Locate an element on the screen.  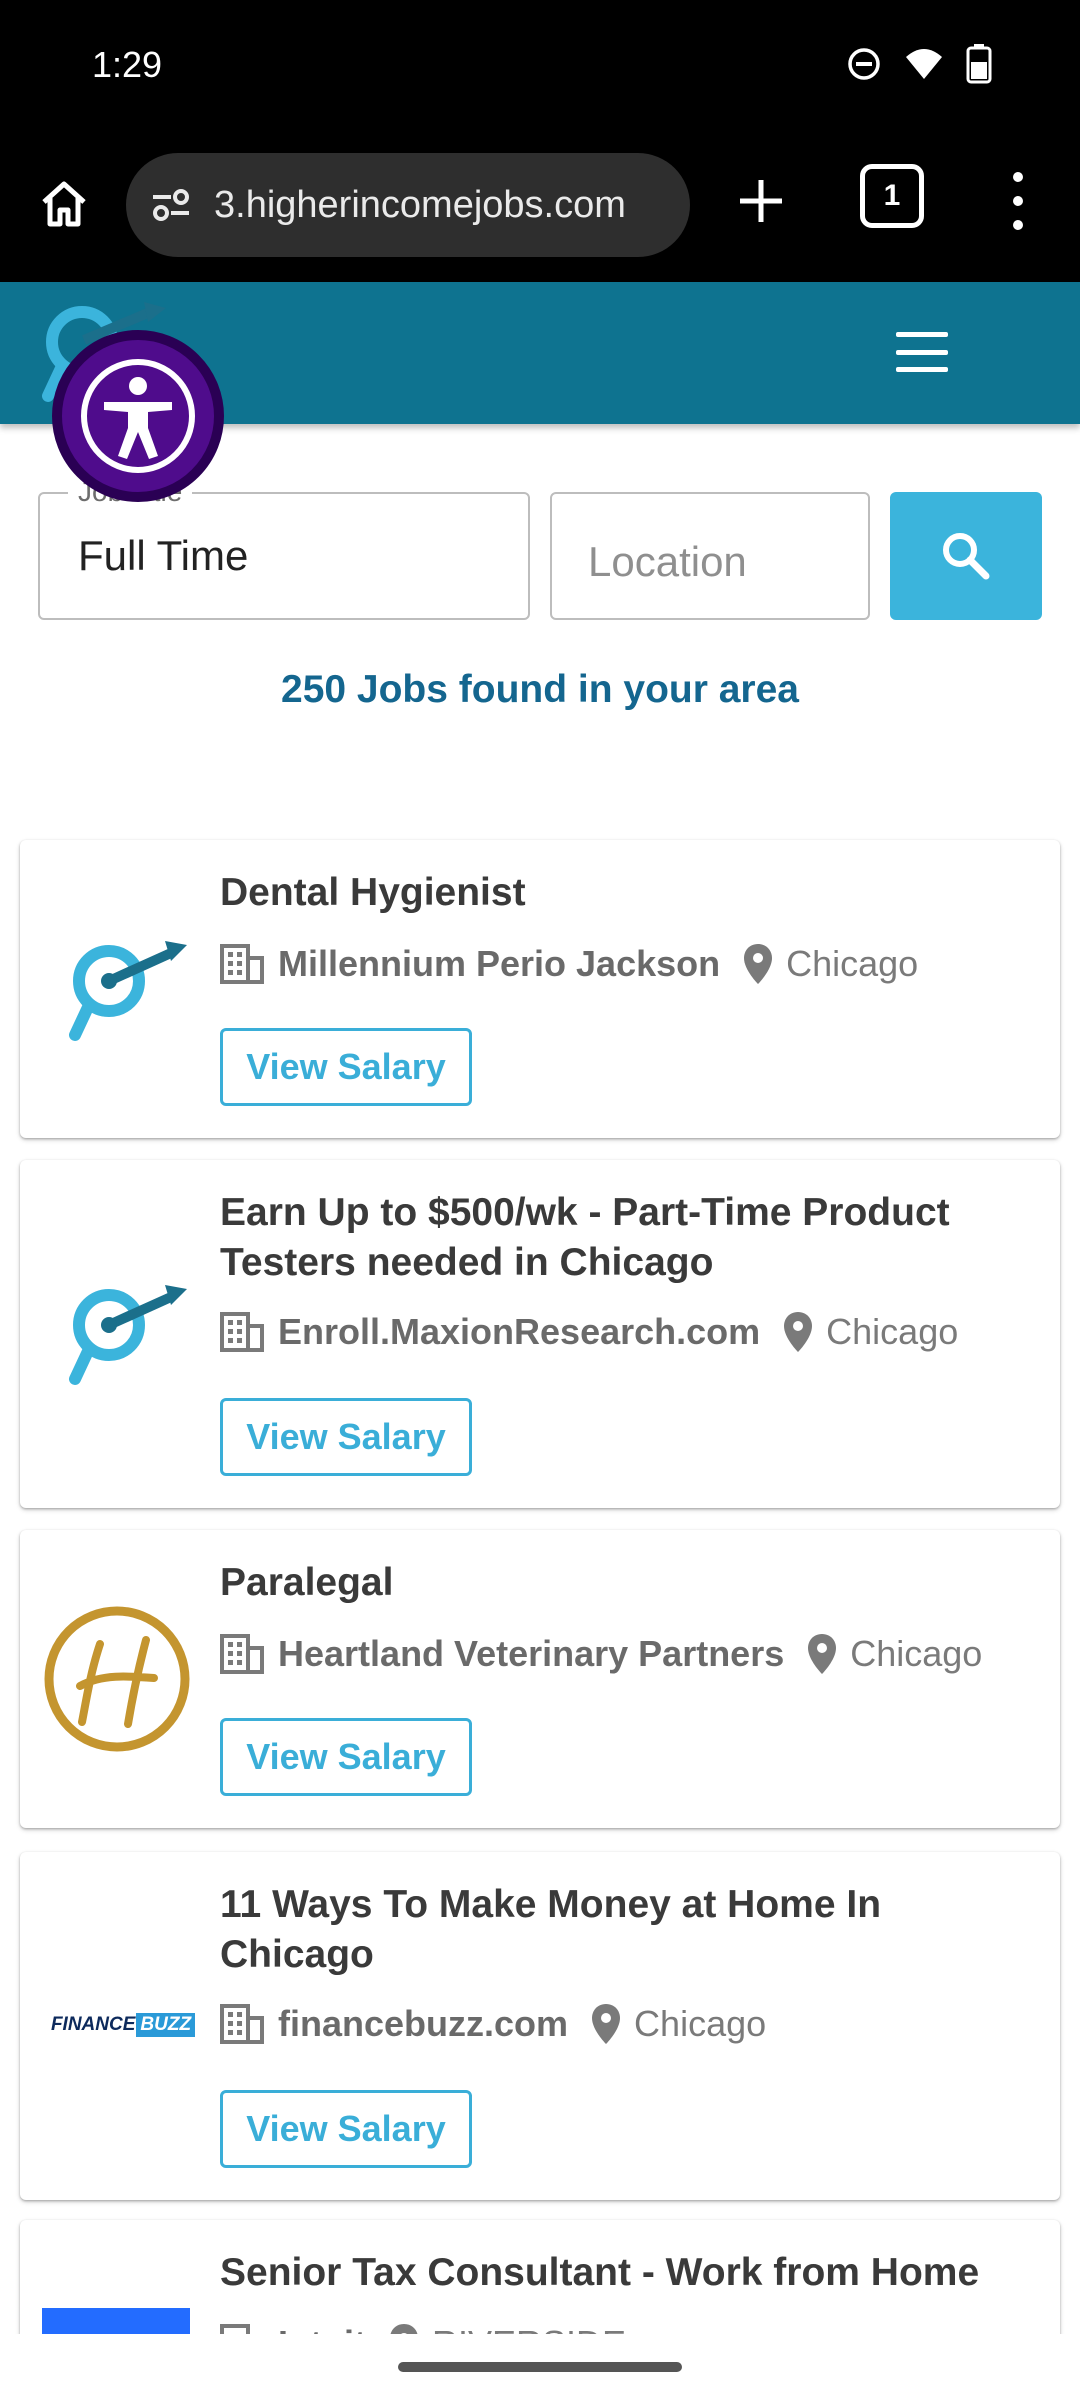
job-title-field: Job Title is located at coordinates (284, 548).